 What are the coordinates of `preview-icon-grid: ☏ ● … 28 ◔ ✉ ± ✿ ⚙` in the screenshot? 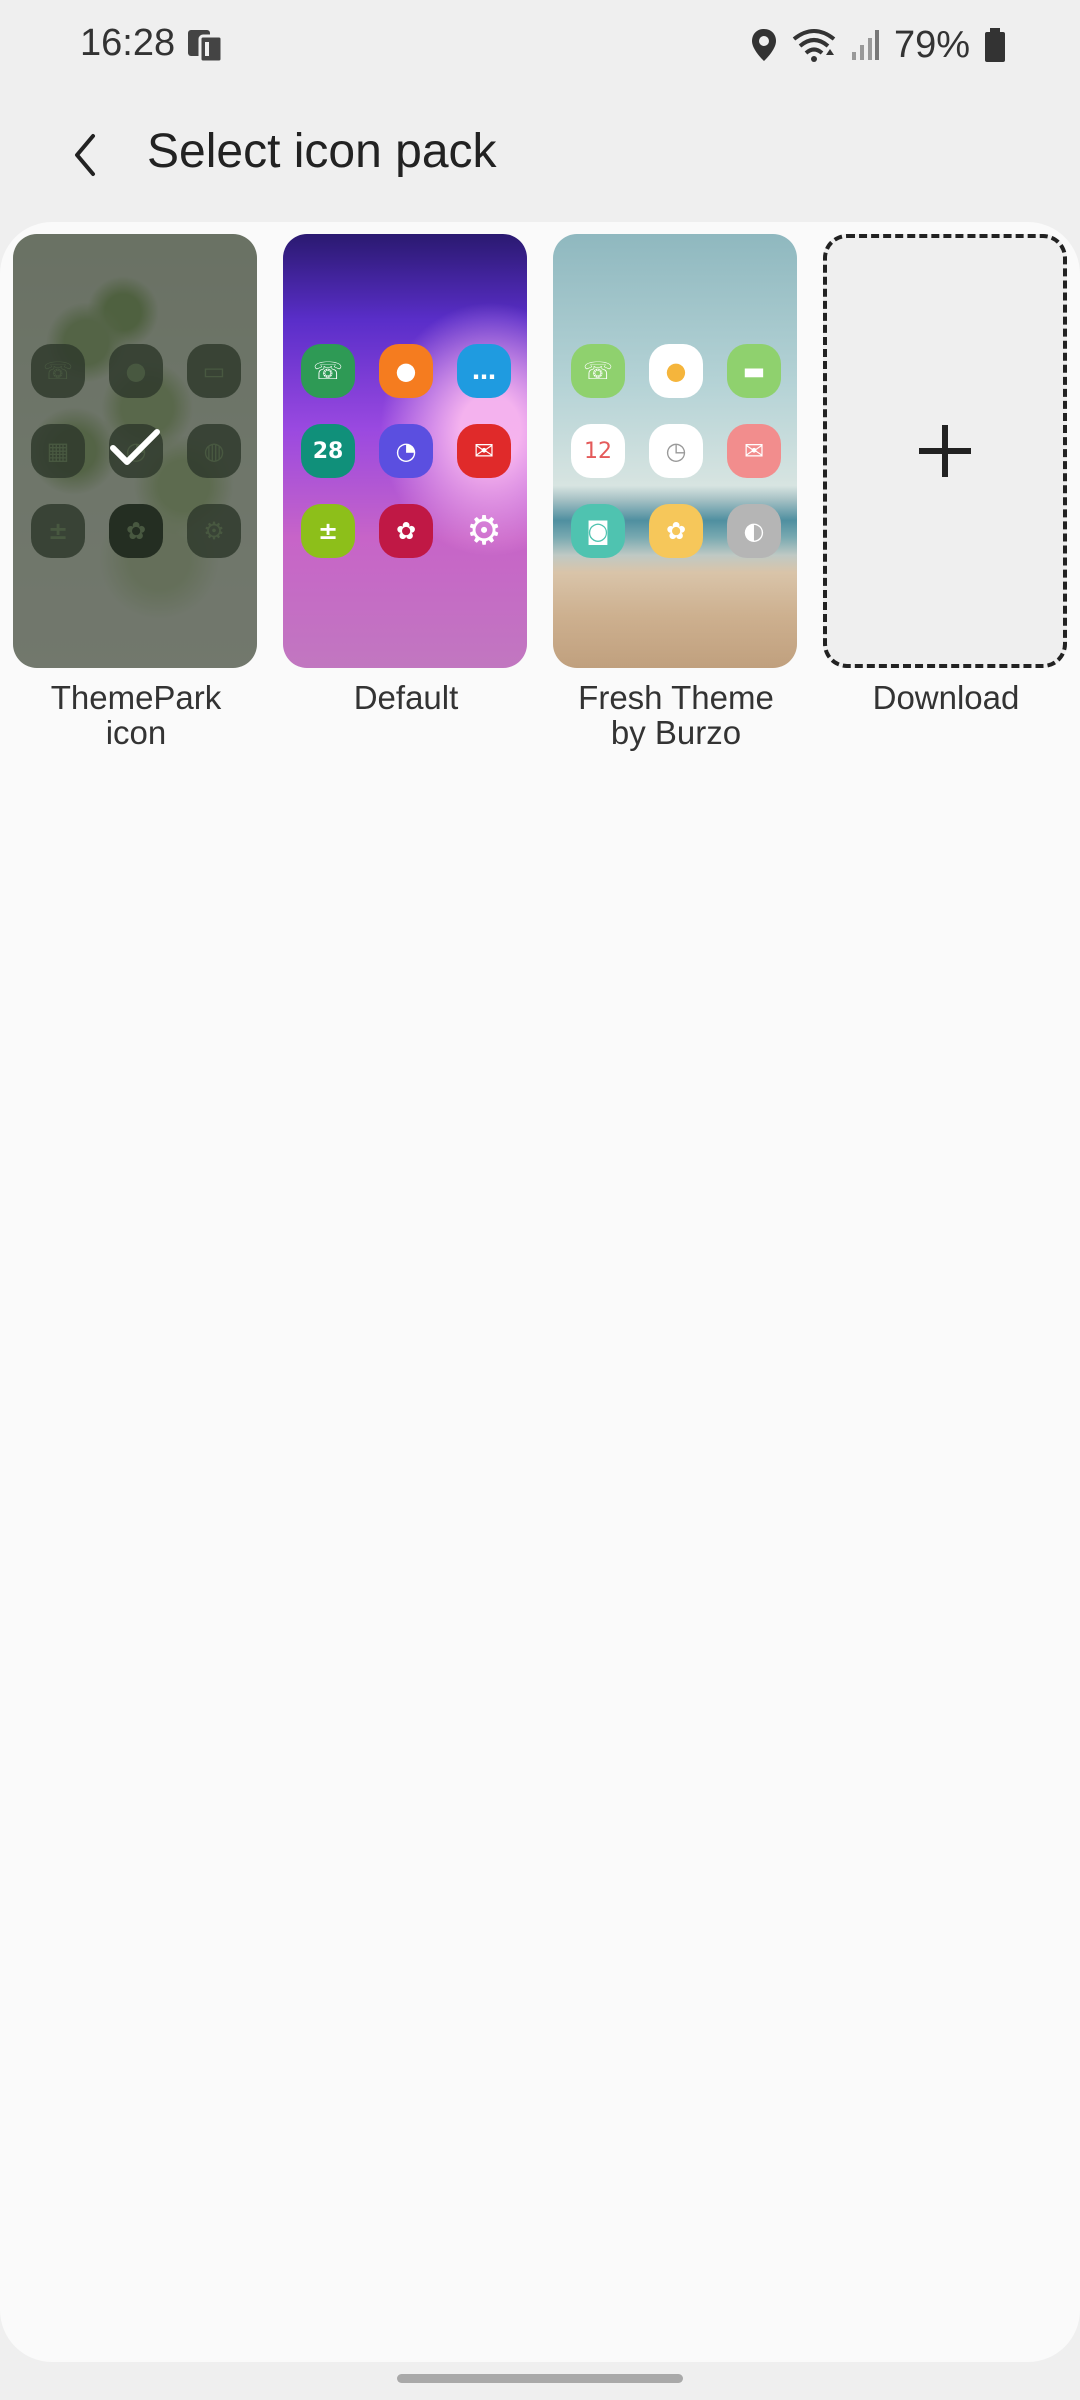 It's located at (406, 451).